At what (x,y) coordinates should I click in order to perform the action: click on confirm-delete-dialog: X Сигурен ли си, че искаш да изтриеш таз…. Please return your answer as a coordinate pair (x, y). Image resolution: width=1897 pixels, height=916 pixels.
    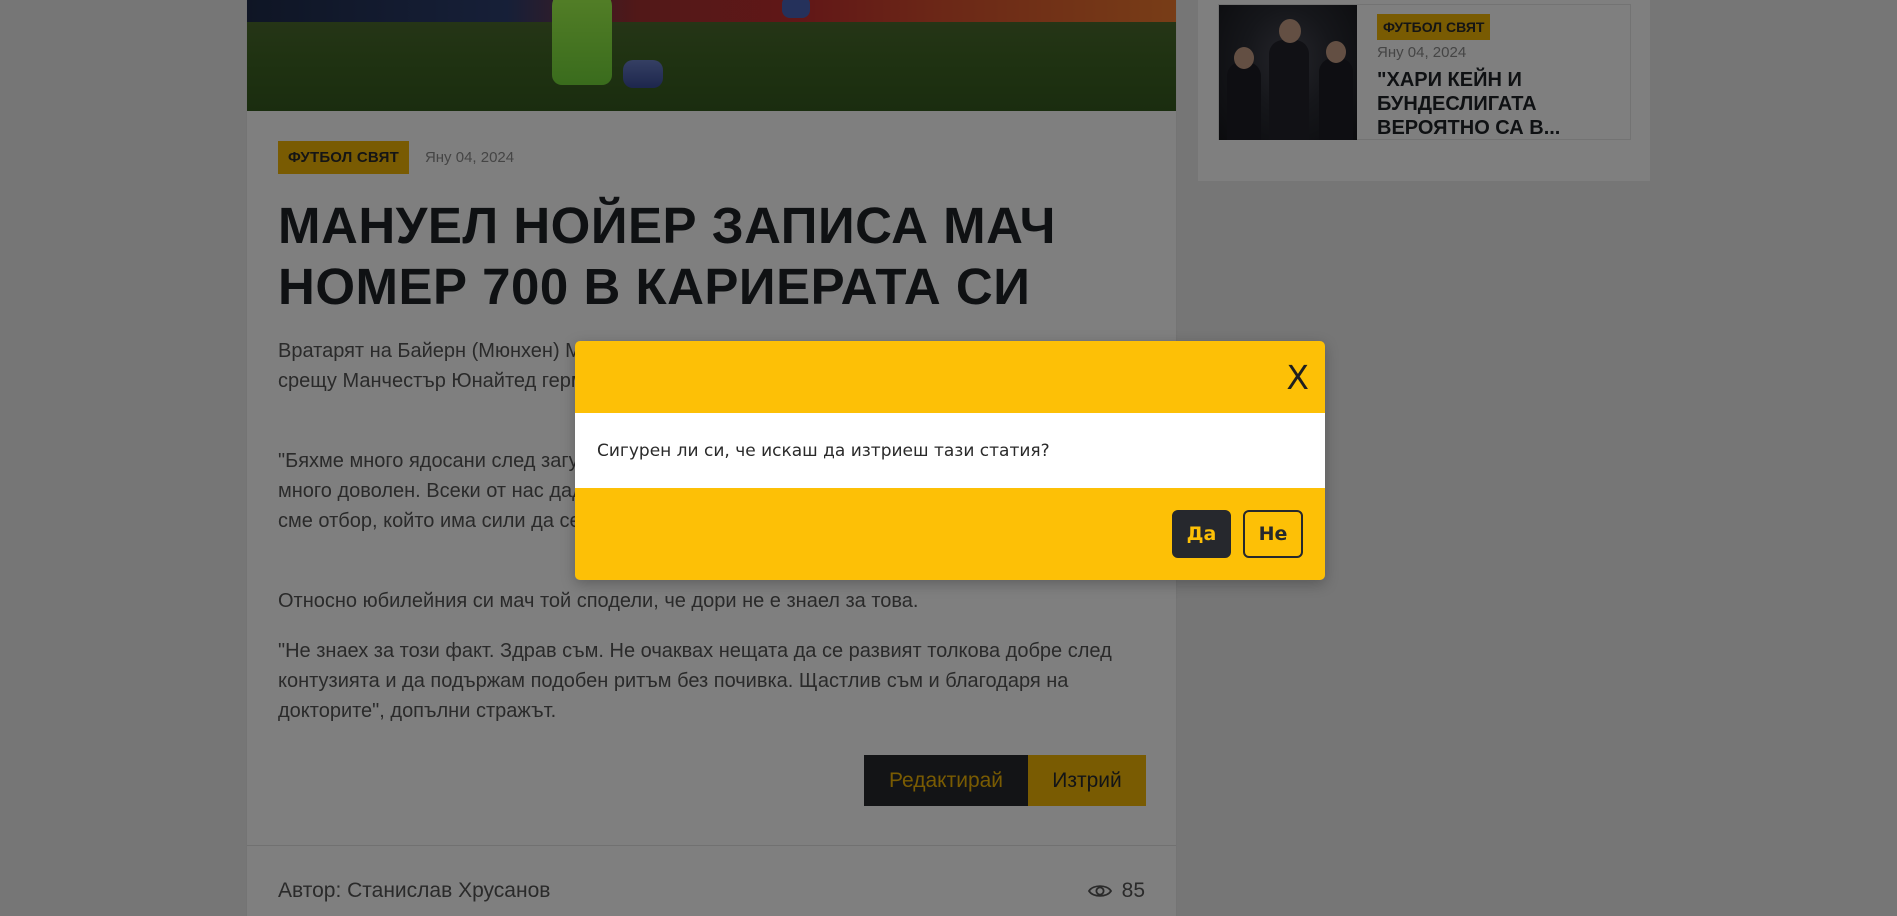
    Looking at the image, I should click on (950, 460).